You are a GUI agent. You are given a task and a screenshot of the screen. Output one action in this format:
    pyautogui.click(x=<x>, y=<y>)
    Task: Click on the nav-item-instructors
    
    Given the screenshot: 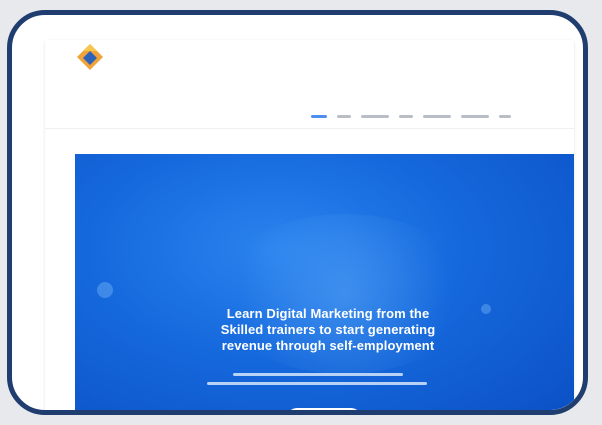 What is the action you would take?
    pyautogui.click(x=437, y=116)
    